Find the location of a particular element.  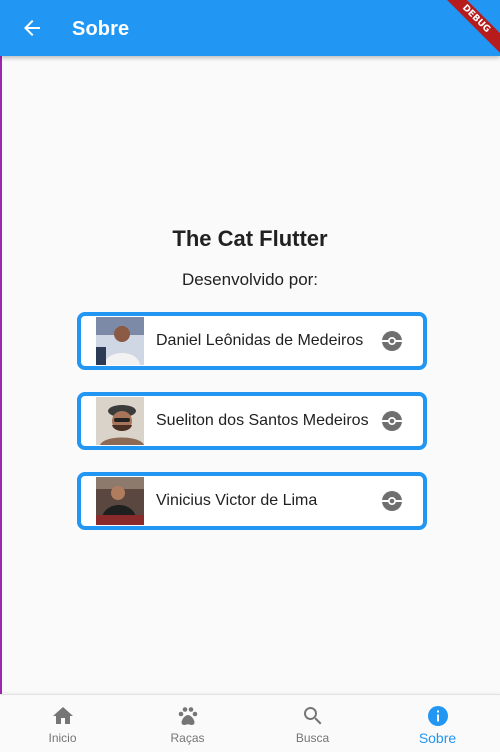

nav-item-sobre: Sobre is located at coordinates (437, 723).